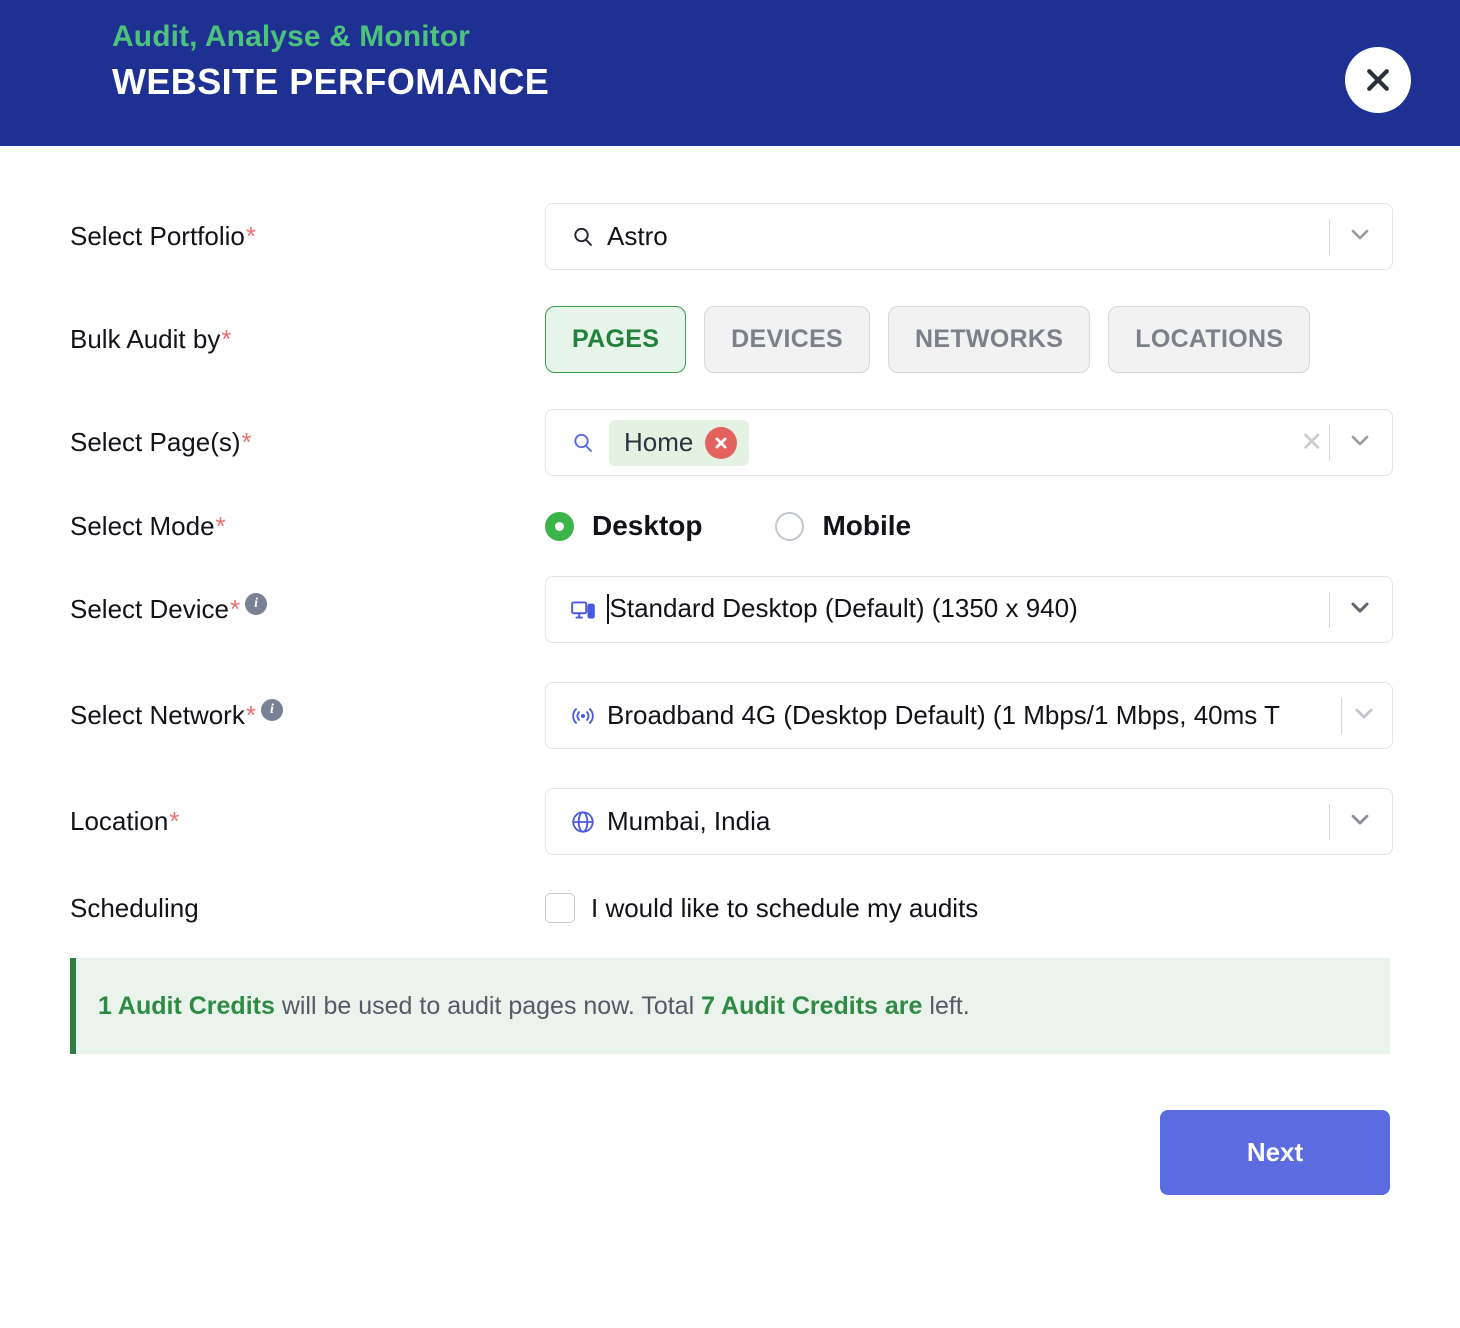  Describe the element at coordinates (157, 236) in the screenshot. I see `label-text: Select Portfolio` at that location.